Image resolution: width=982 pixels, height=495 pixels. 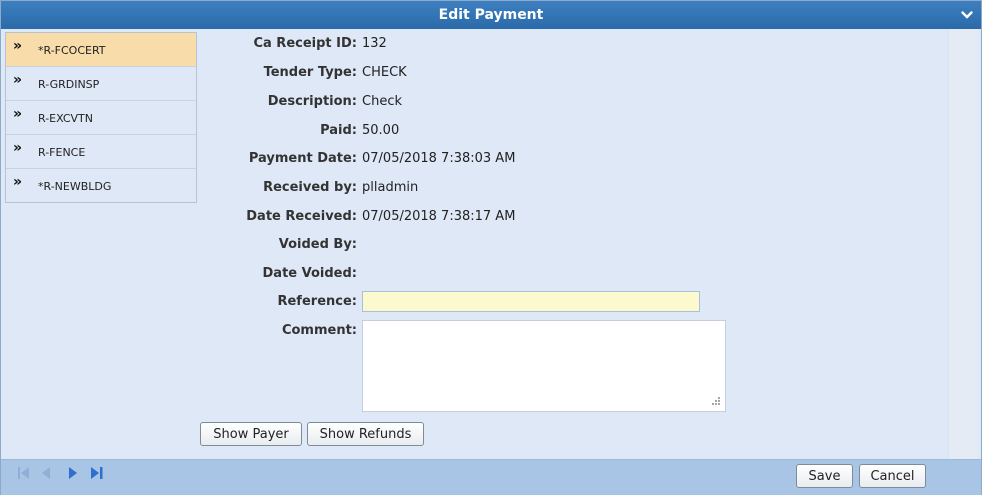 What do you see at coordinates (338, 130) in the screenshot?
I see `paid-label: Paid:` at bounding box center [338, 130].